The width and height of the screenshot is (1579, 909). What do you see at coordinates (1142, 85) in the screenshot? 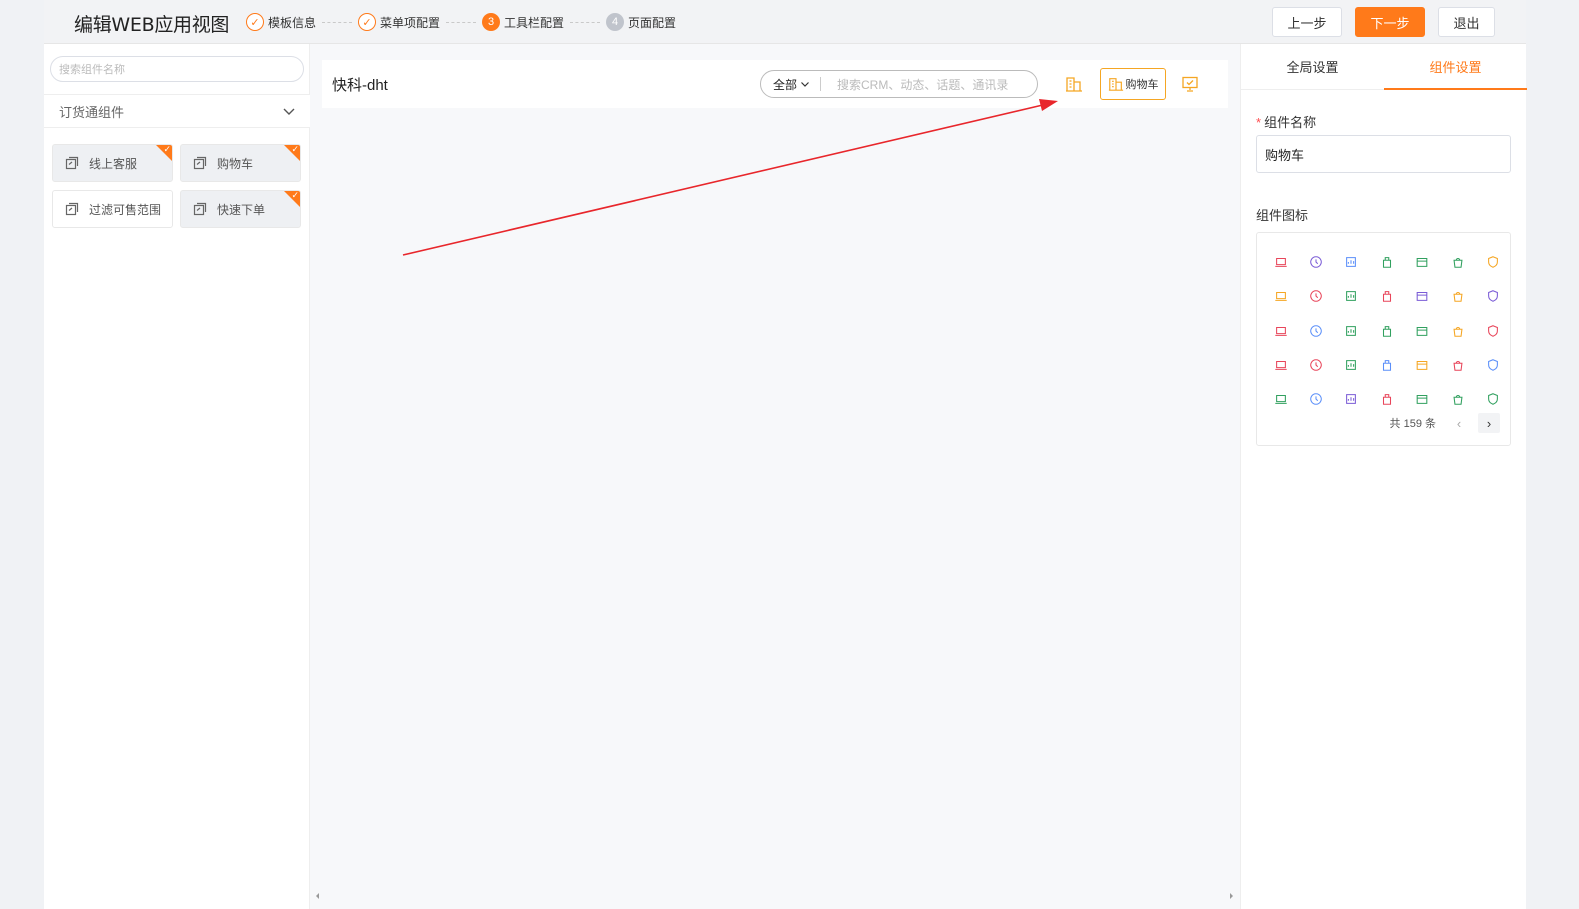
I see `cart-label: 购物车` at bounding box center [1142, 85].